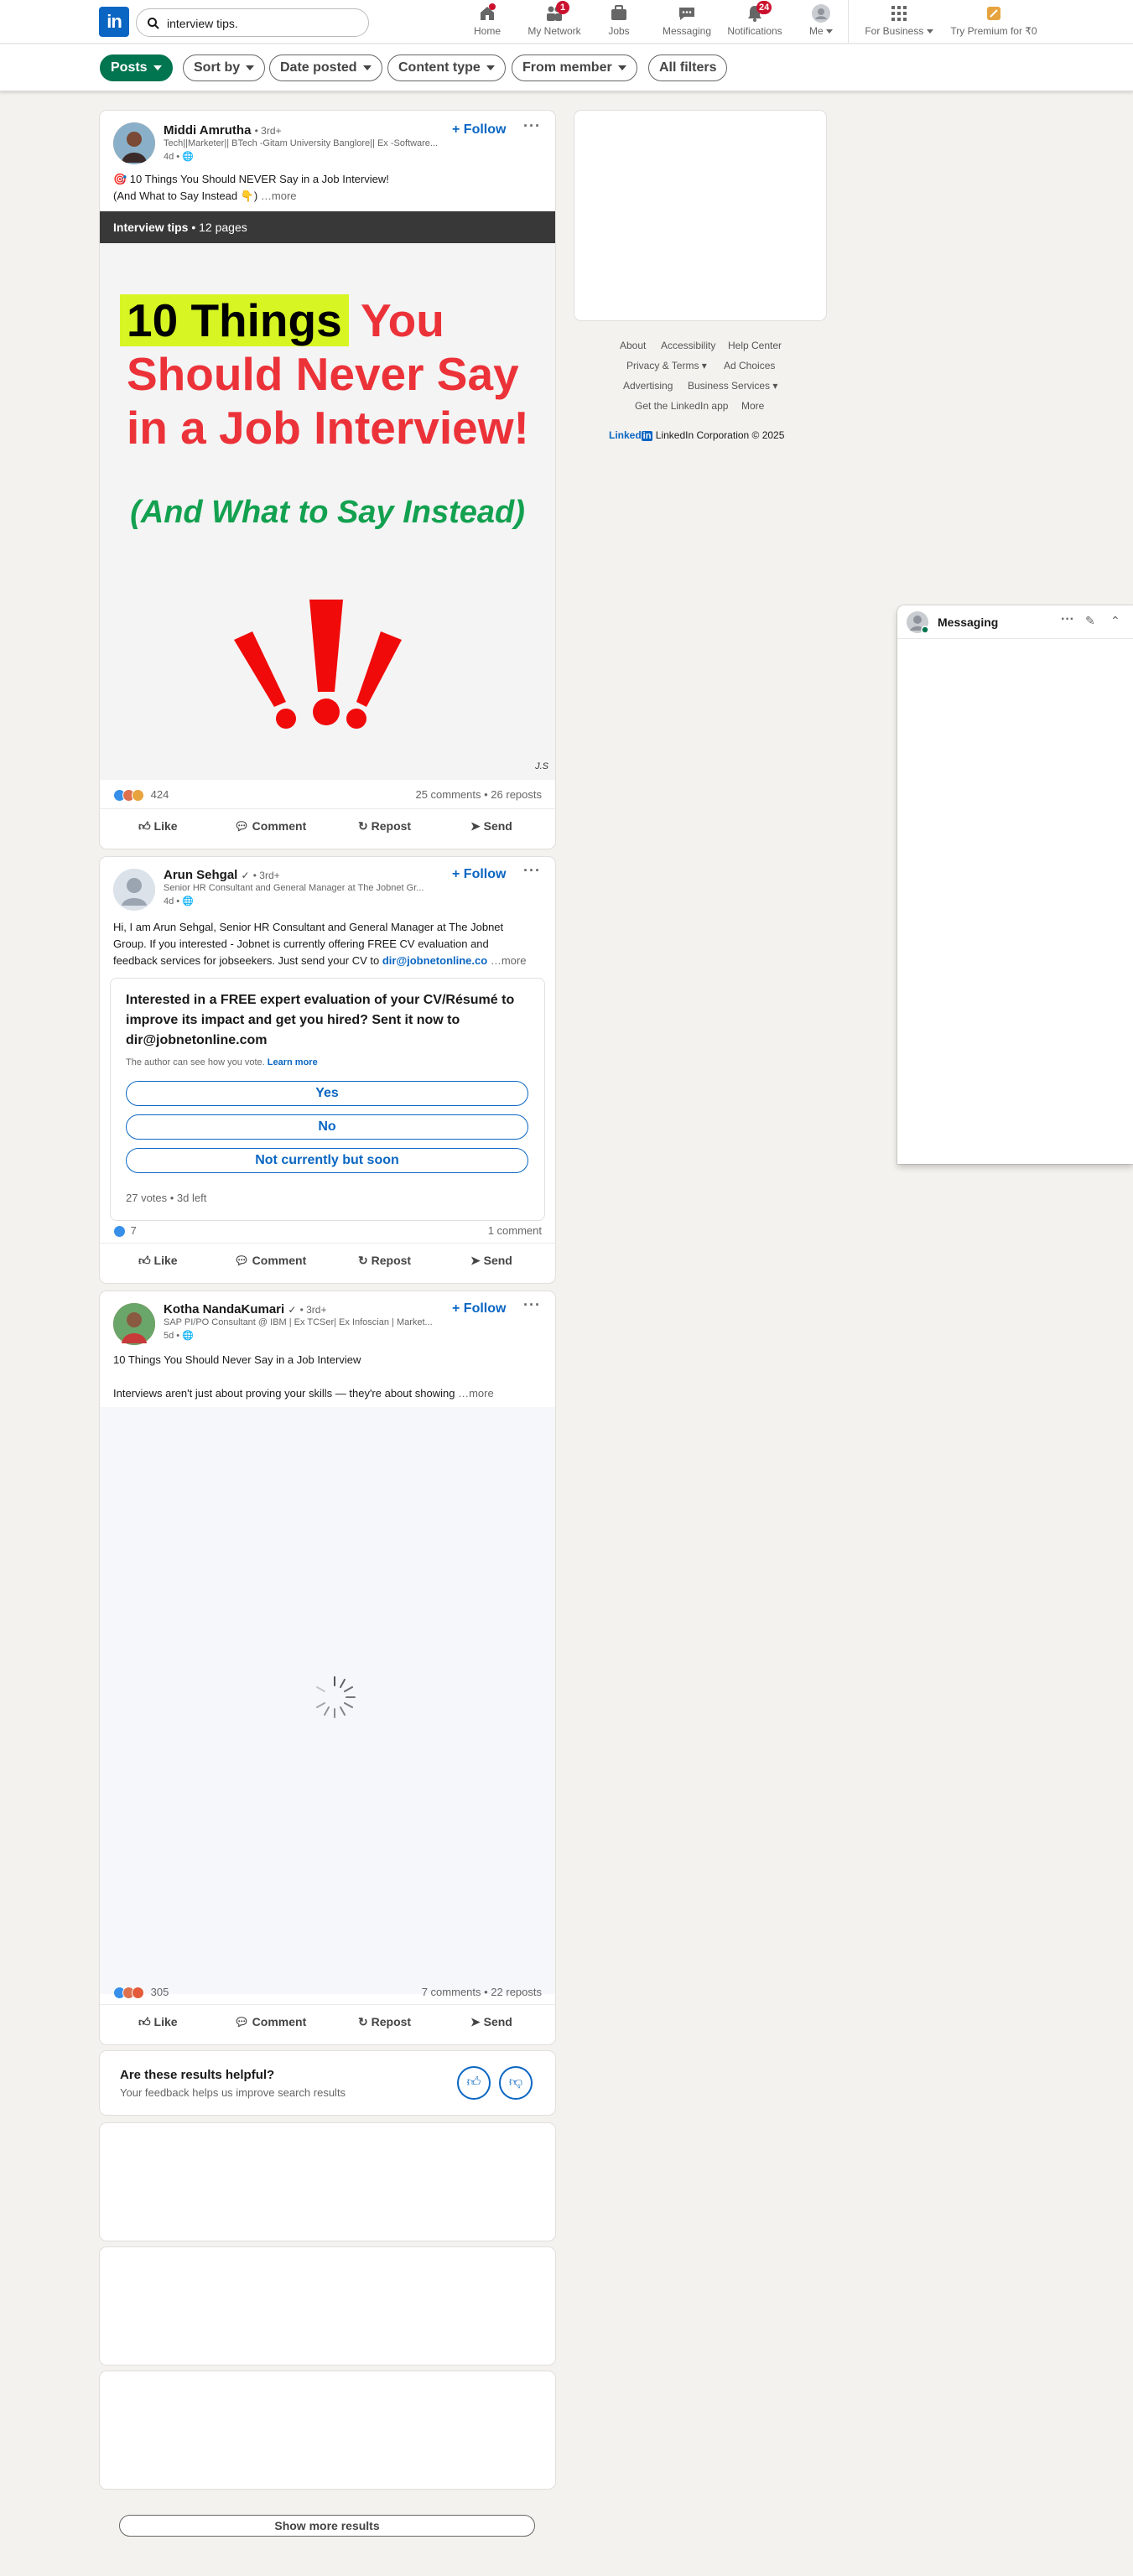 This screenshot has height=2576, width=1133. What do you see at coordinates (732, 386) in the screenshot?
I see `footer-business-services: Business Services ▾` at bounding box center [732, 386].